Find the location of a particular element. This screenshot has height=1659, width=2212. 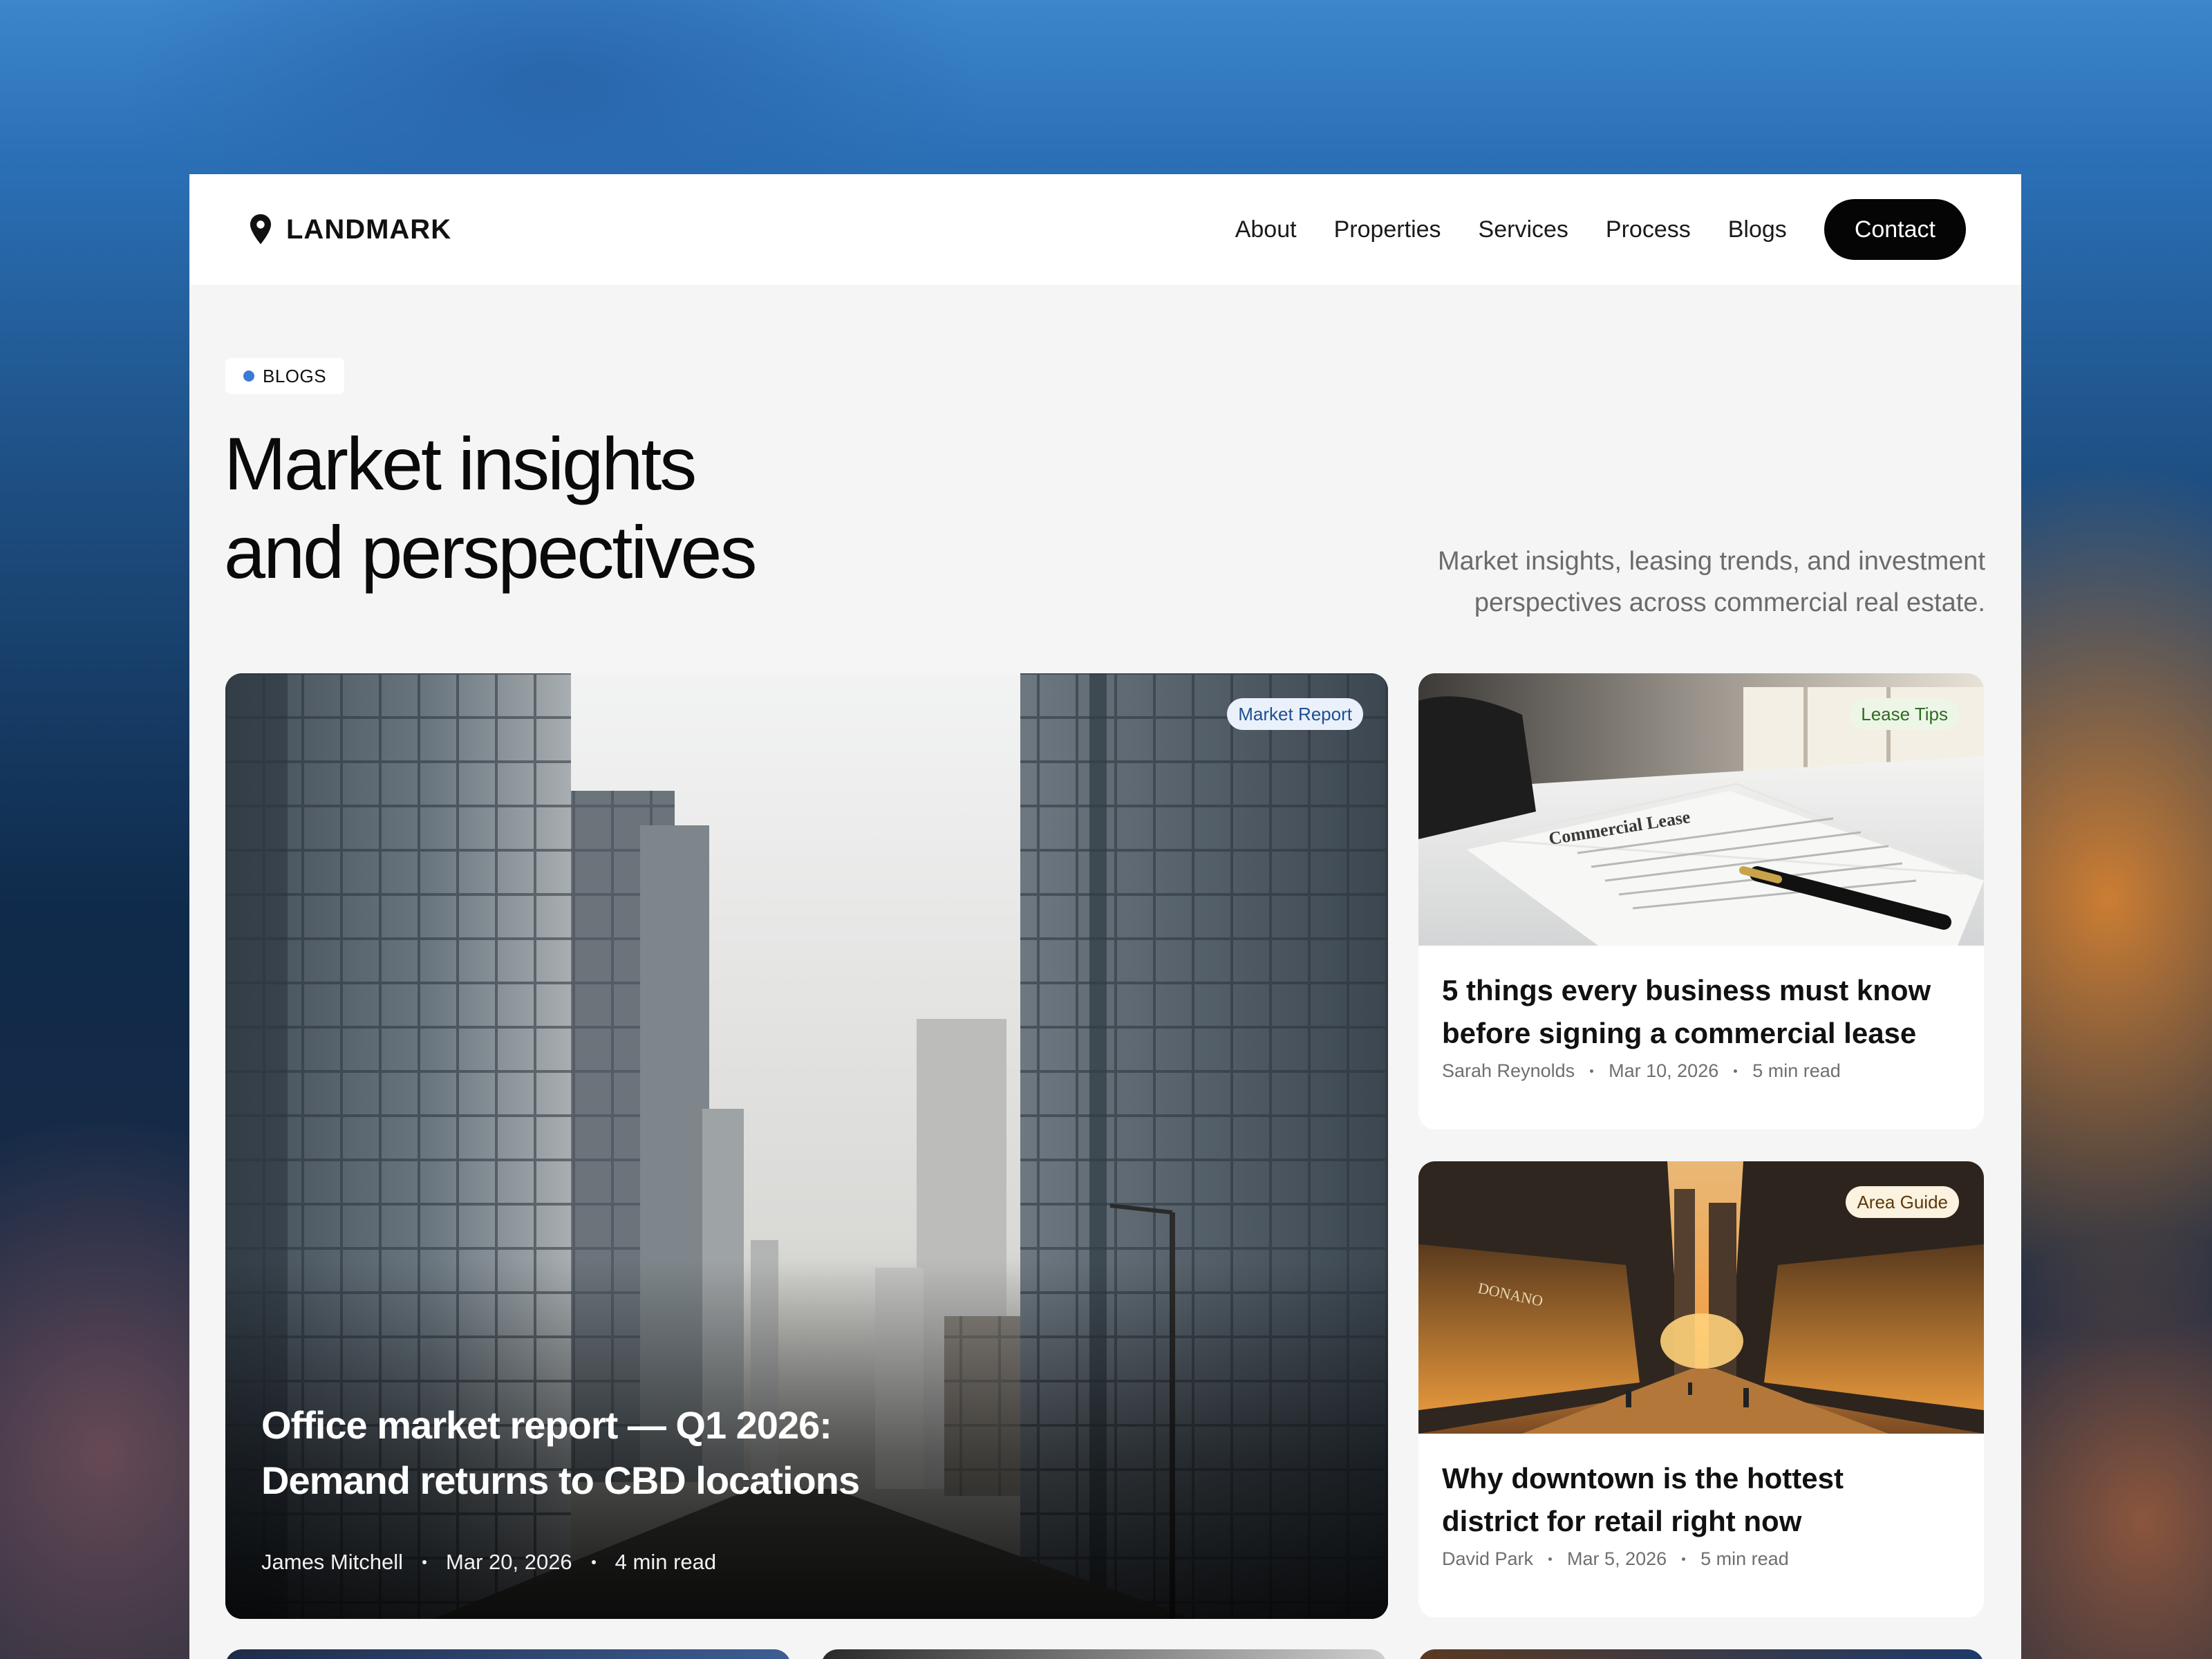

category-tag: Area Guide is located at coordinates (1902, 1202).